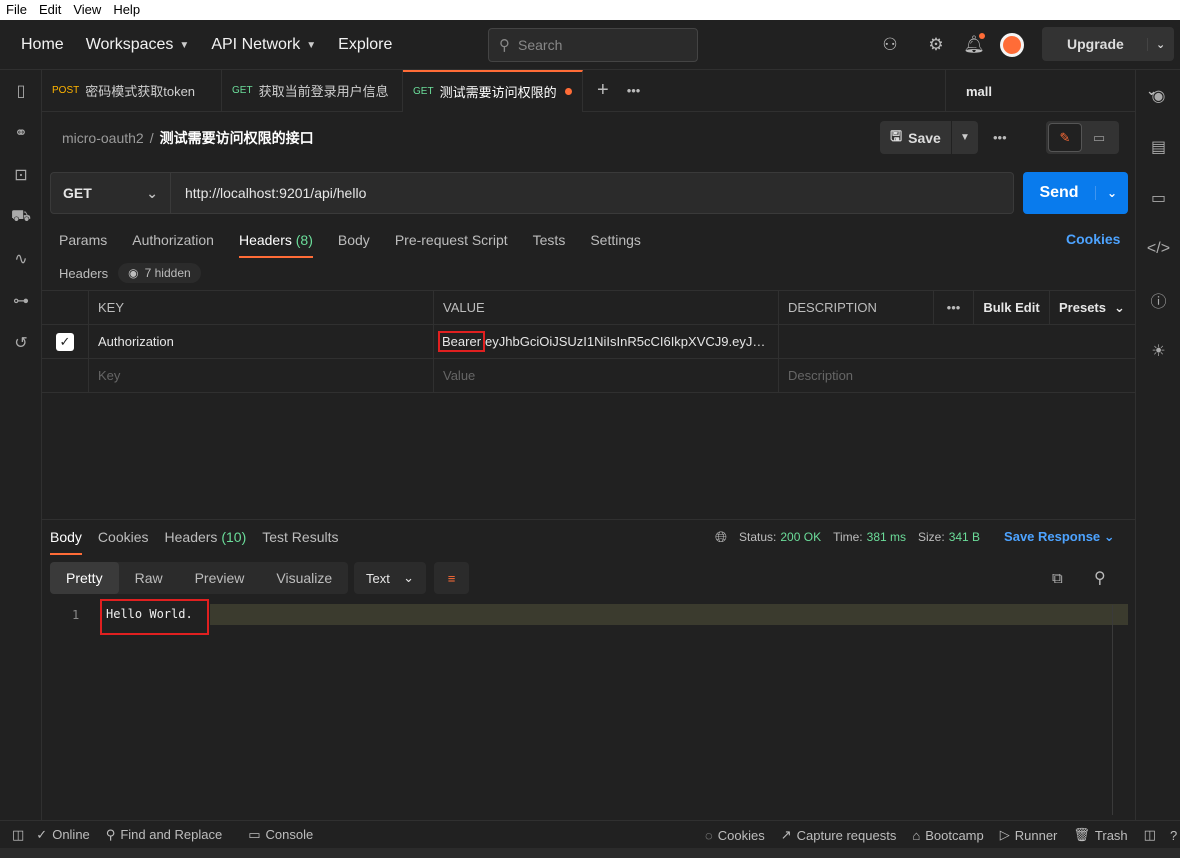 This screenshot has height=858, width=1180. Describe the element at coordinates (206, 537) in the screenshot. I see `response-tab-headers: Headers (10)` at that location.